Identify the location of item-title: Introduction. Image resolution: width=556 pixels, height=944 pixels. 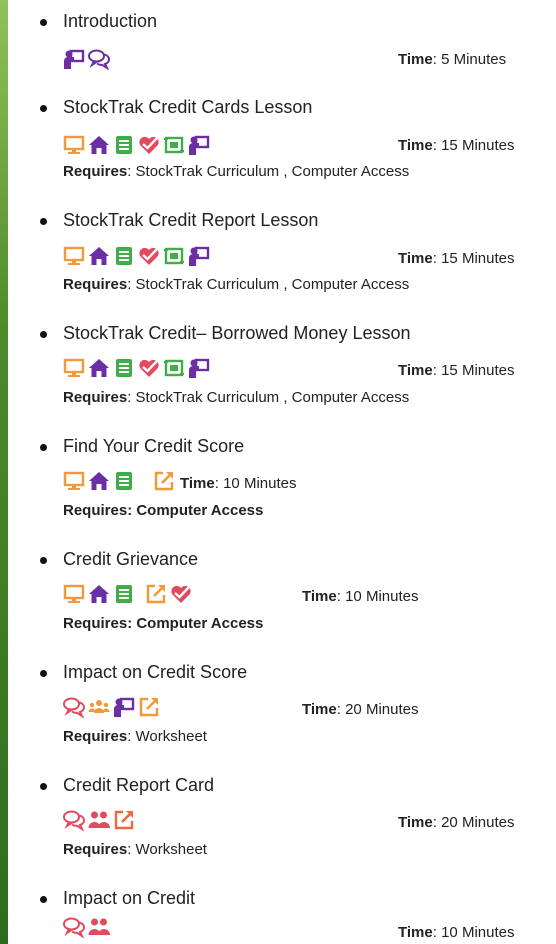
(110, 21).